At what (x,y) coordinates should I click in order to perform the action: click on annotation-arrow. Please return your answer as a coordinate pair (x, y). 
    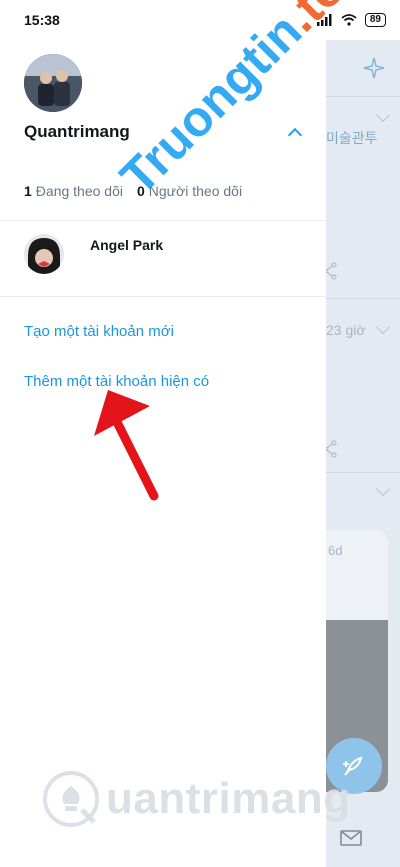
    Looking at the image, I should click on (126, 445).